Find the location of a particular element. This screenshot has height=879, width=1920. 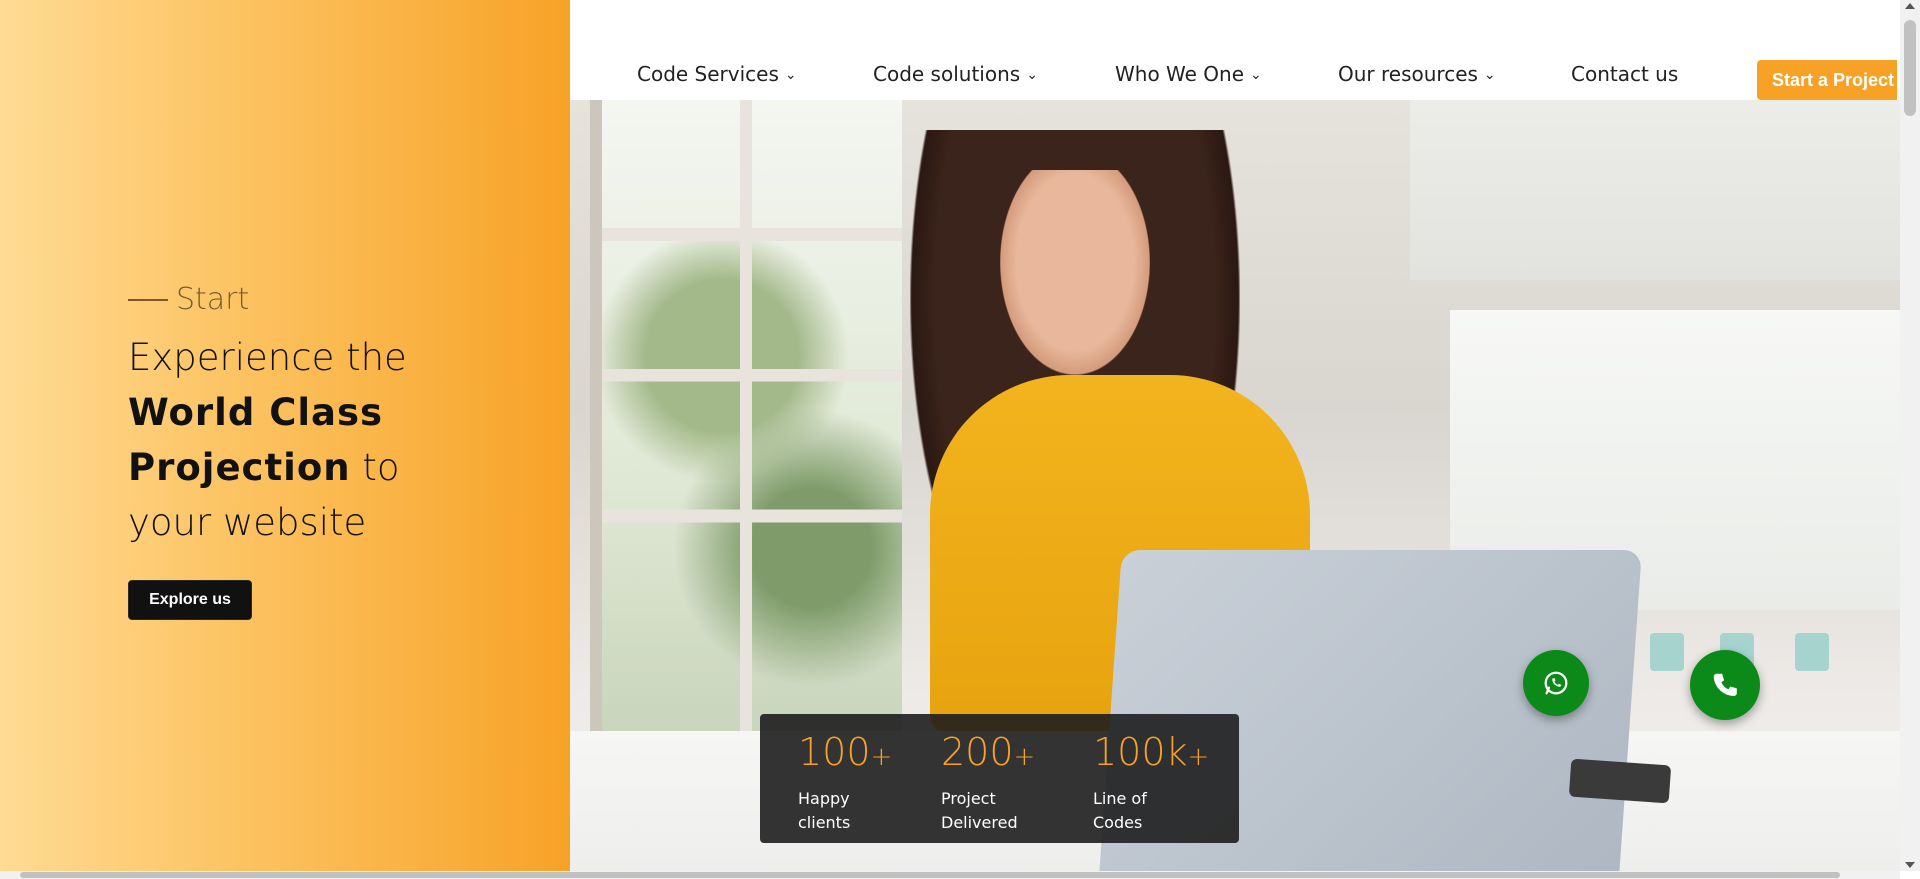

nav-code-solutions: Code solutions ⌄ is located at coordinates (955, 74).